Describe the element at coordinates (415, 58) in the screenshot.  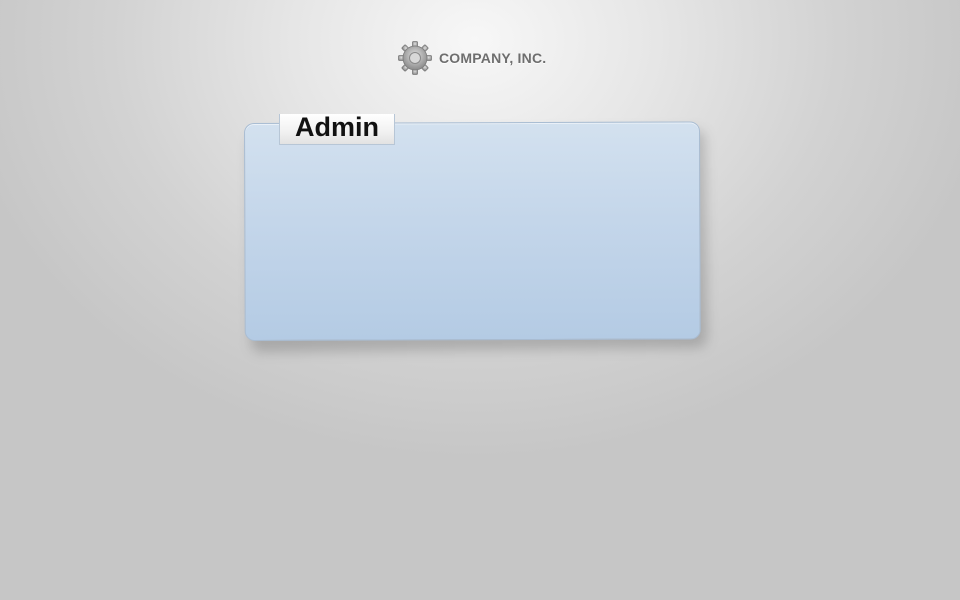
I see `gear-icon` at that location.